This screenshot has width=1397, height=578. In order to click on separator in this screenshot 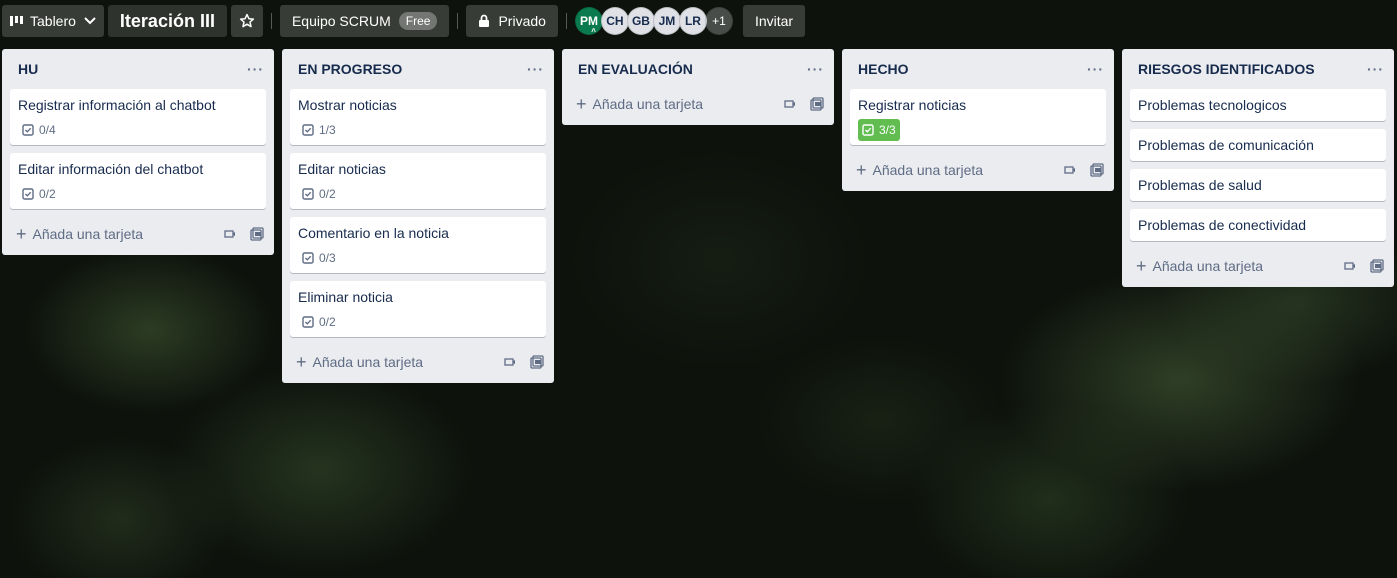, I will do `click(566, 21)`.